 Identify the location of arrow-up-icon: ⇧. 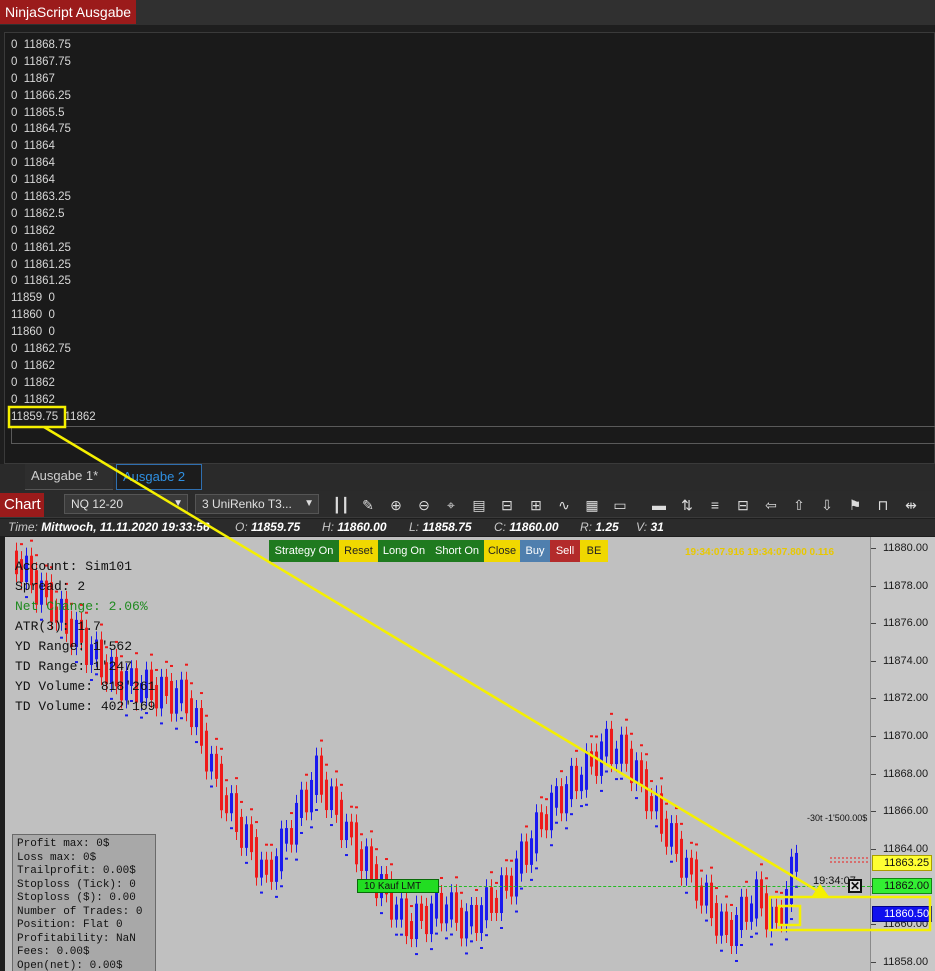
(799, 505).